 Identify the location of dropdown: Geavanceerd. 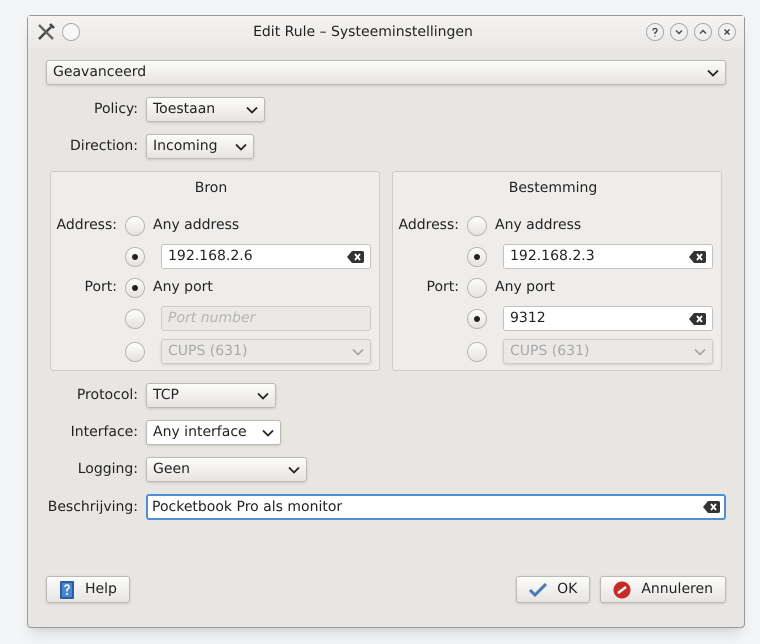
(386, 72).